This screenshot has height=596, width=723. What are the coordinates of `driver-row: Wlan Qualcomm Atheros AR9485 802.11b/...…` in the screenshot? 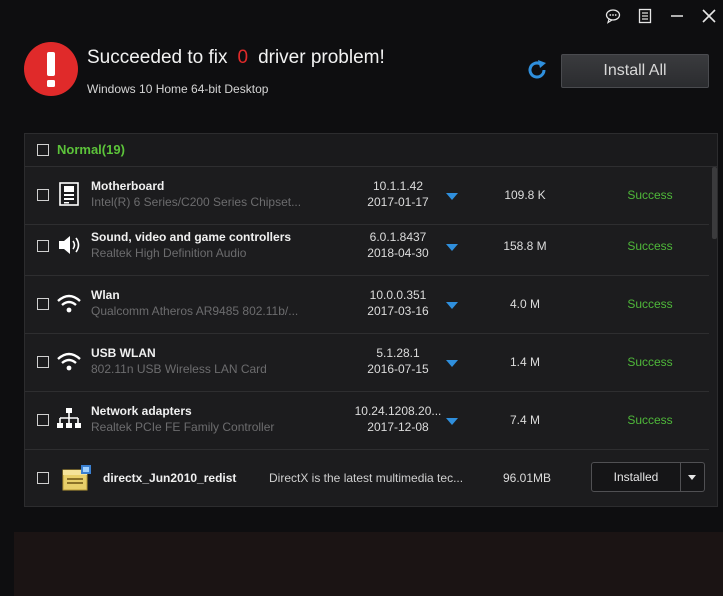 It's located at (367, 305).